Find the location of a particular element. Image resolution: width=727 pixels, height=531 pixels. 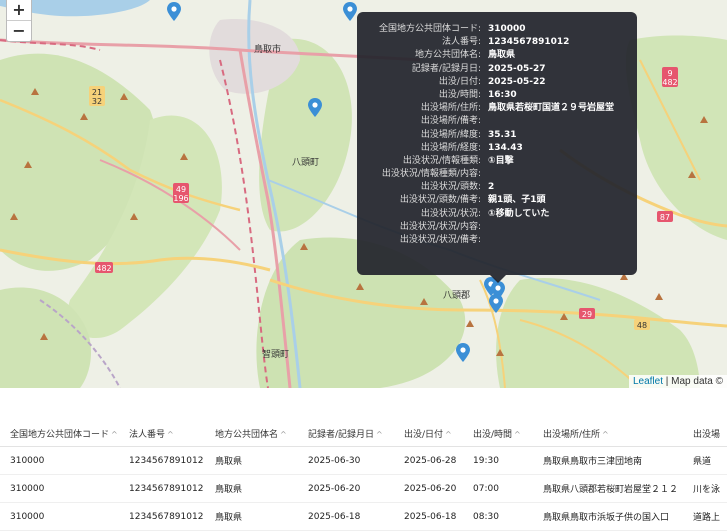

tooltip-key: 出没/時間: is located at coordinates (459, 94).